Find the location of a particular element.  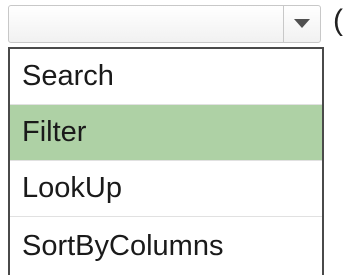

triangle-down-icon is located at coordinates (302, 23).